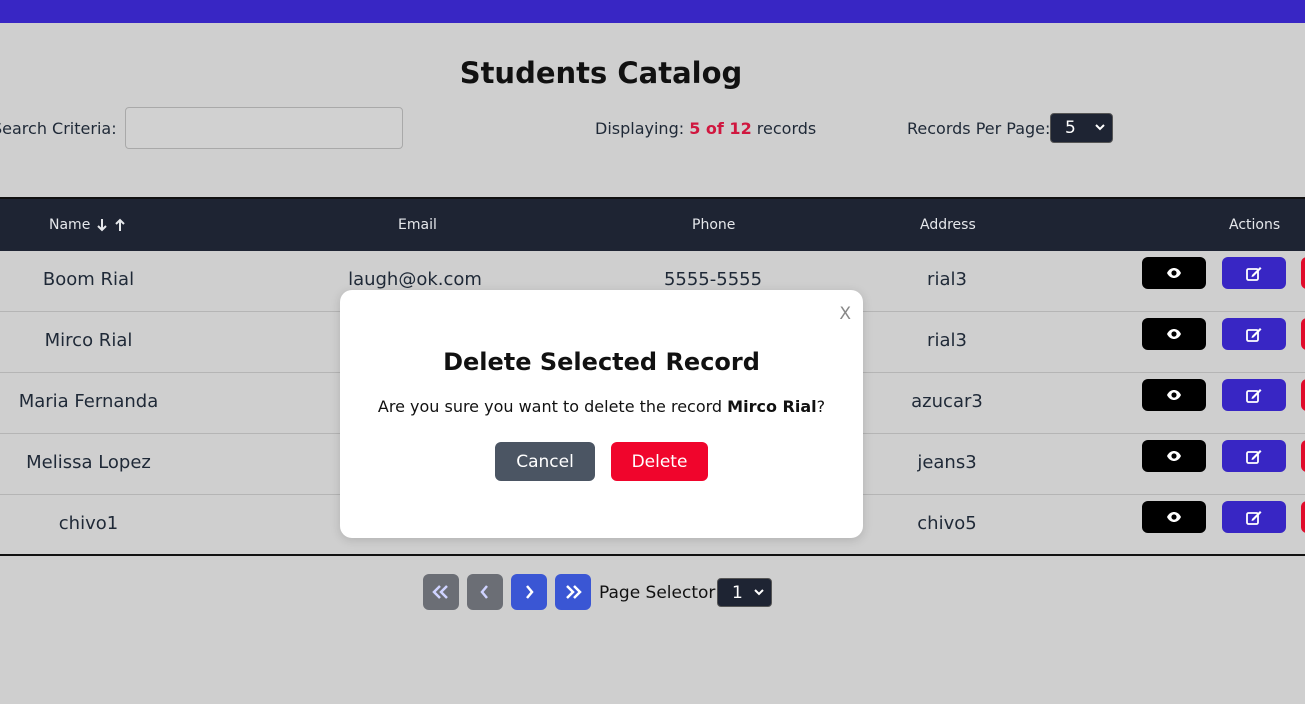  What do you see at coordinates (947, 523) in the screenshot?
I see `cell-address: chivo5` at bounding box center [947, 523].